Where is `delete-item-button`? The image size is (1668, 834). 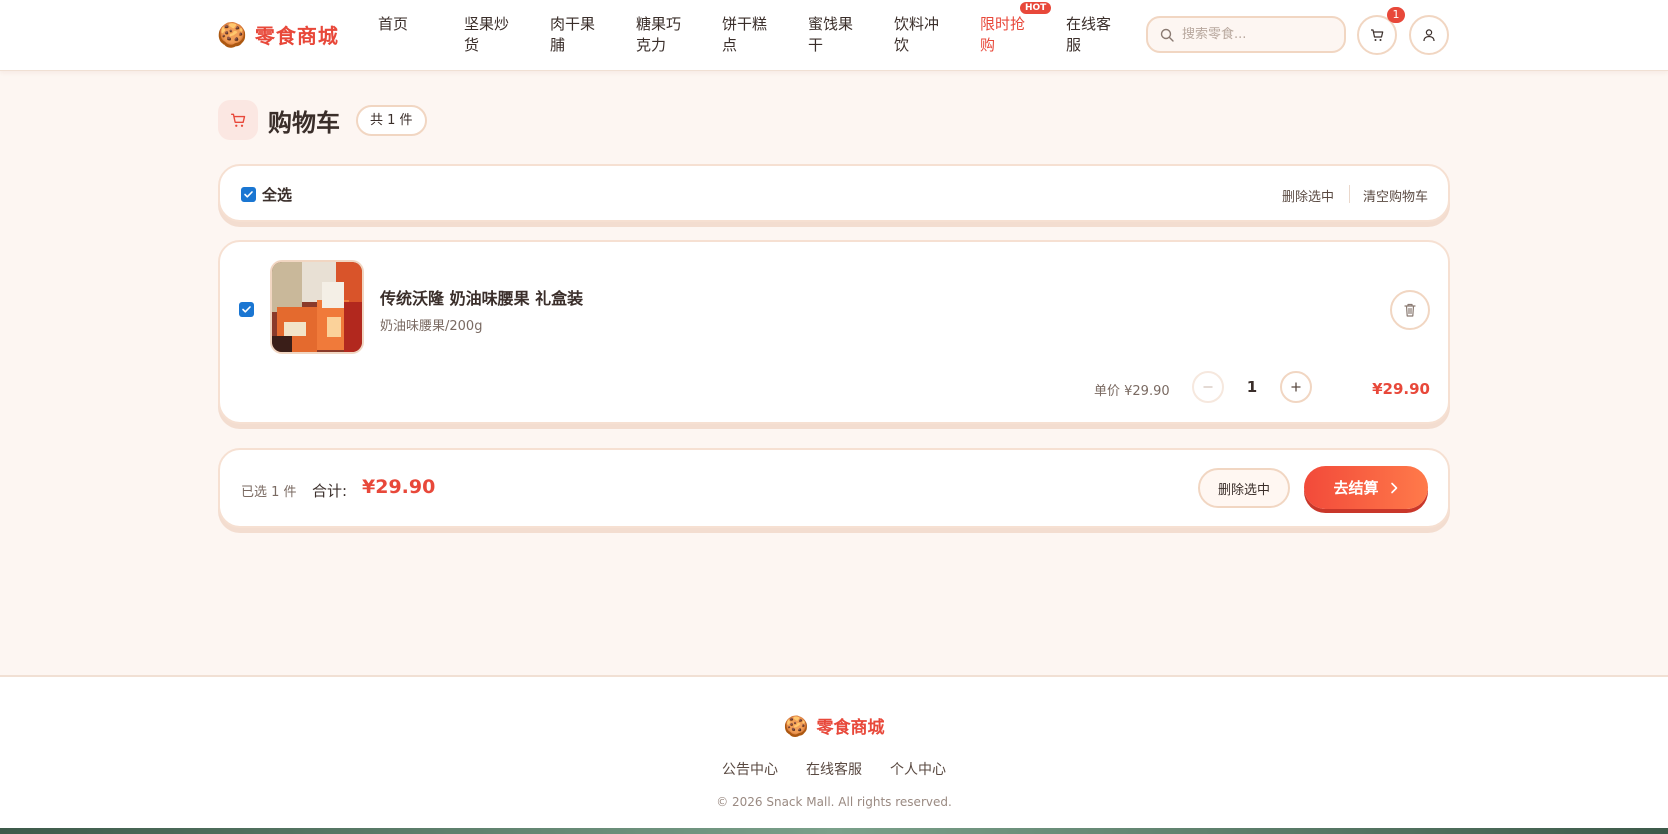
delete-item-button is located at coordinates (1410, 310).